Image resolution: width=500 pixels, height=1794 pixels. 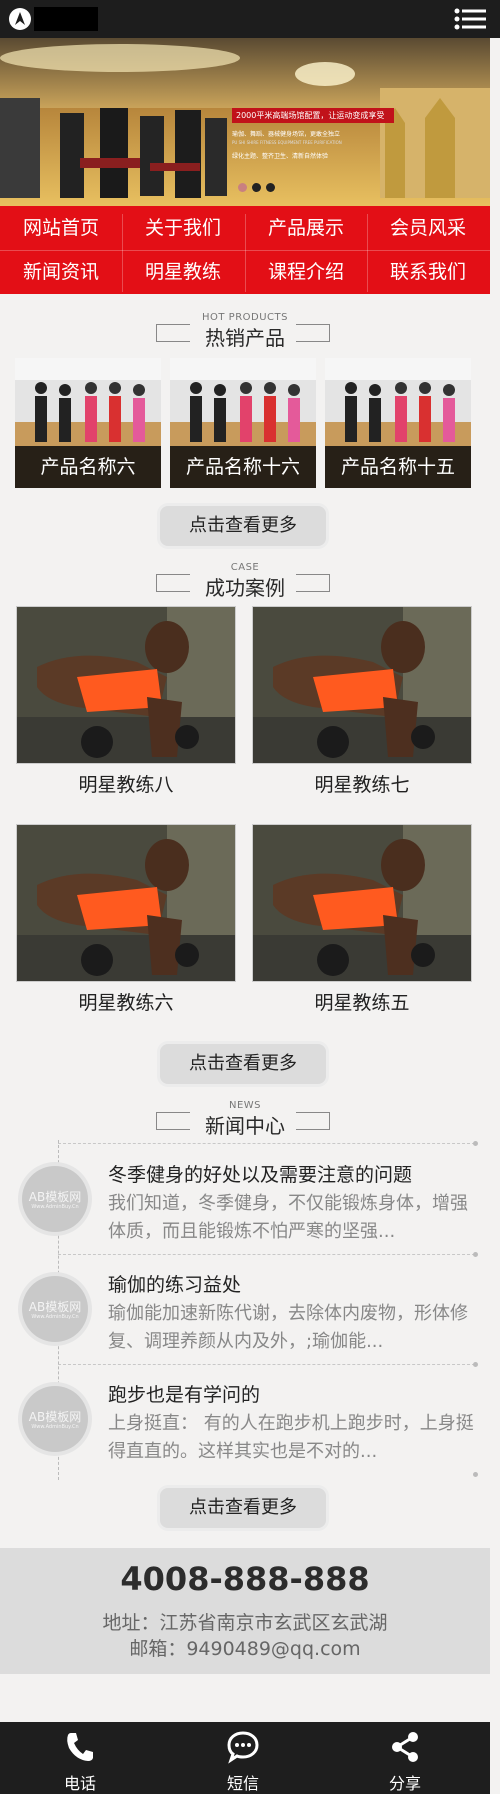 I want to click on cases-heading: CASE 成功案例, so click(x=245, y=581).